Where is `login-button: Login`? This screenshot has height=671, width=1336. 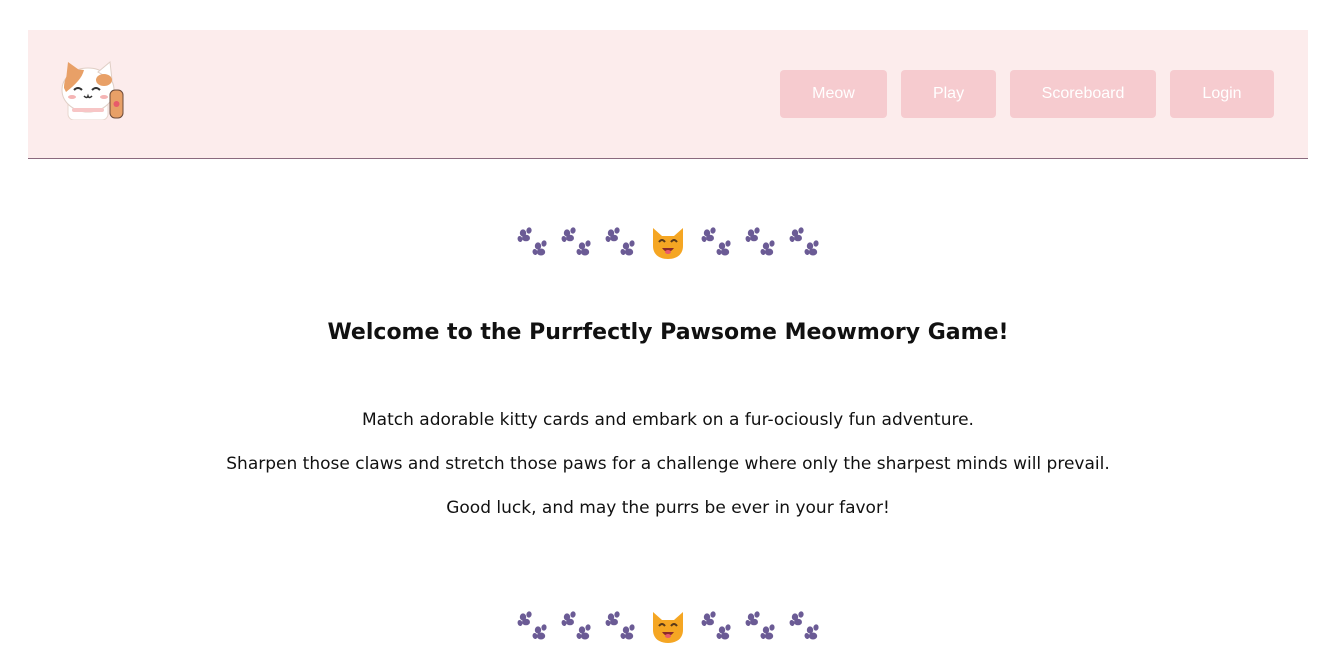 login-button: Login is located at coordinates (1222, 94).